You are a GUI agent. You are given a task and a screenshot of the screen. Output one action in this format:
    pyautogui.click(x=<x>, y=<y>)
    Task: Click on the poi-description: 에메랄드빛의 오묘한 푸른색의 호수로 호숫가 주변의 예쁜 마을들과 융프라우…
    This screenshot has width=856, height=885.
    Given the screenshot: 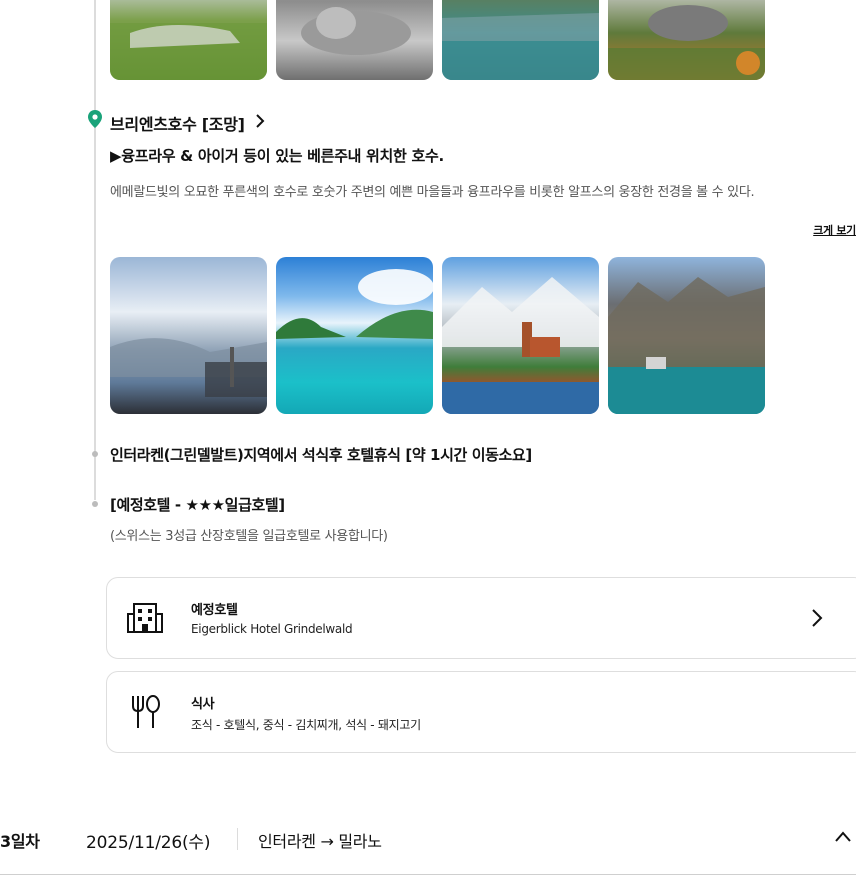 What is the action you would take?
    pyautogui.click(x=432, y=192)
    